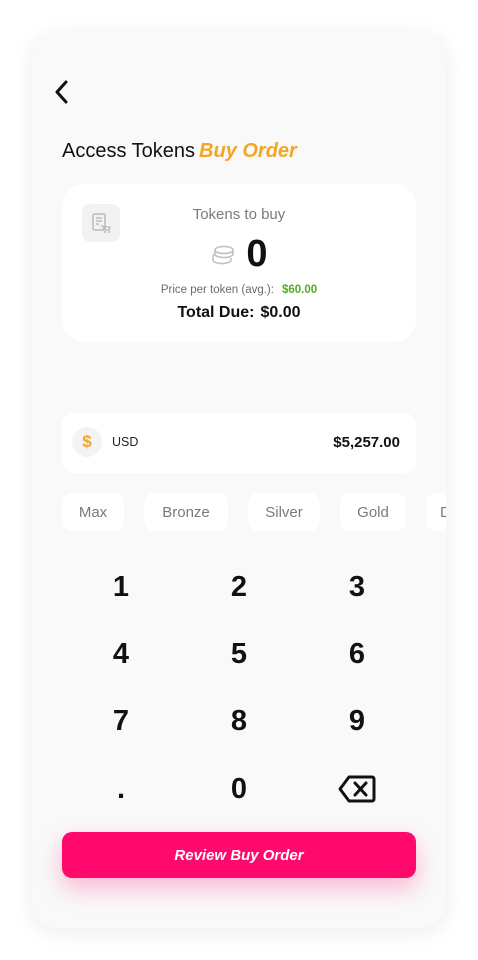 This screenshot has height=960, width=478. Describe the element at coordinates (223, 255) in the screenshot. I see `coins-icon` at that location.